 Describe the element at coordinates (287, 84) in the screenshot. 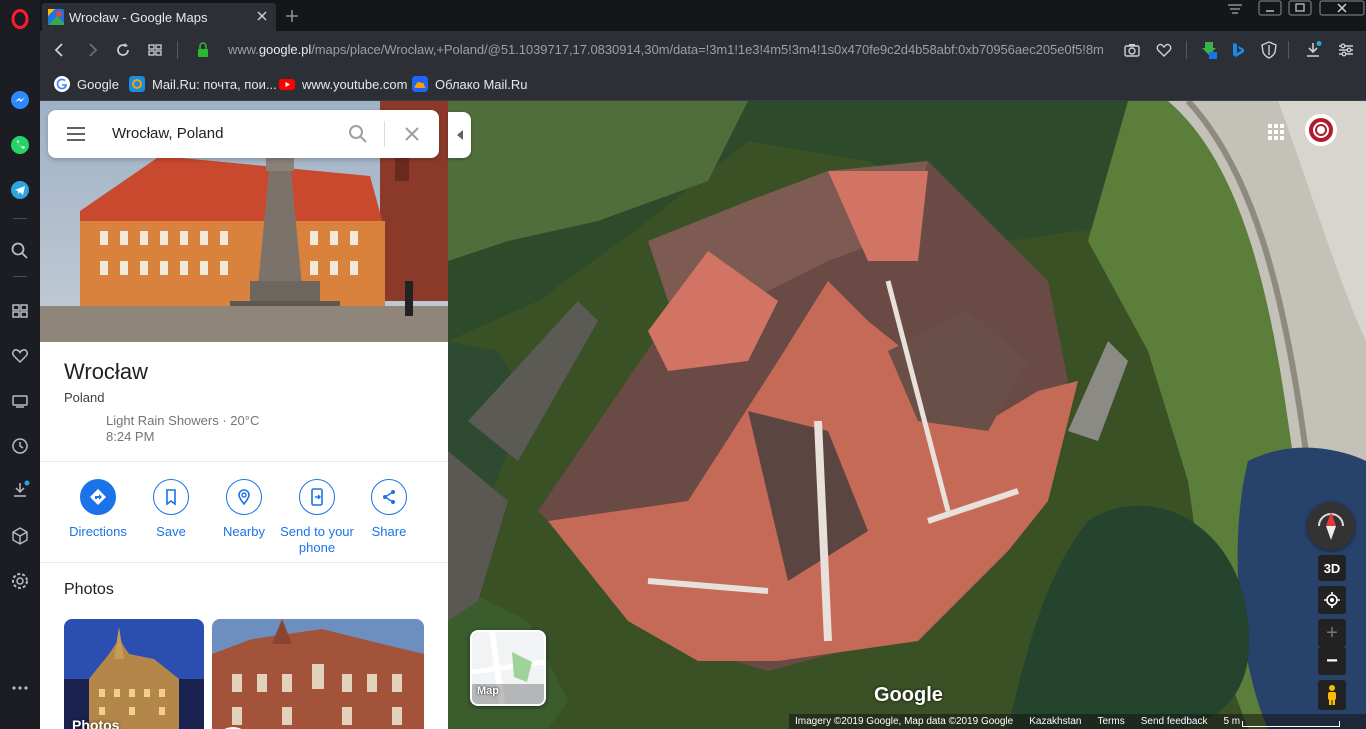

I see `youtube-icon` at that location.